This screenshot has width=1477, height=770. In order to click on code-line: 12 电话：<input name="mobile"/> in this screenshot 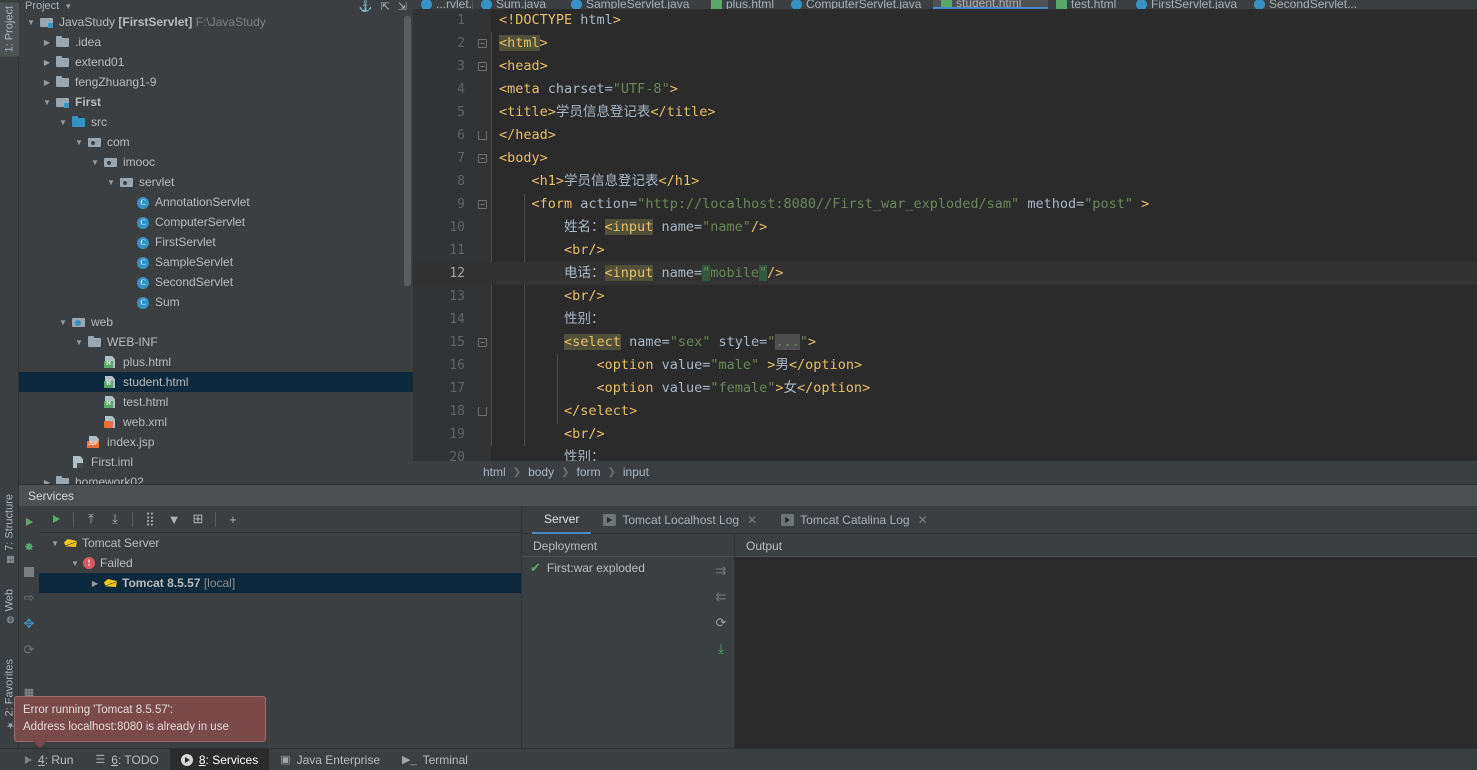, I will do `click(945, 273)`.